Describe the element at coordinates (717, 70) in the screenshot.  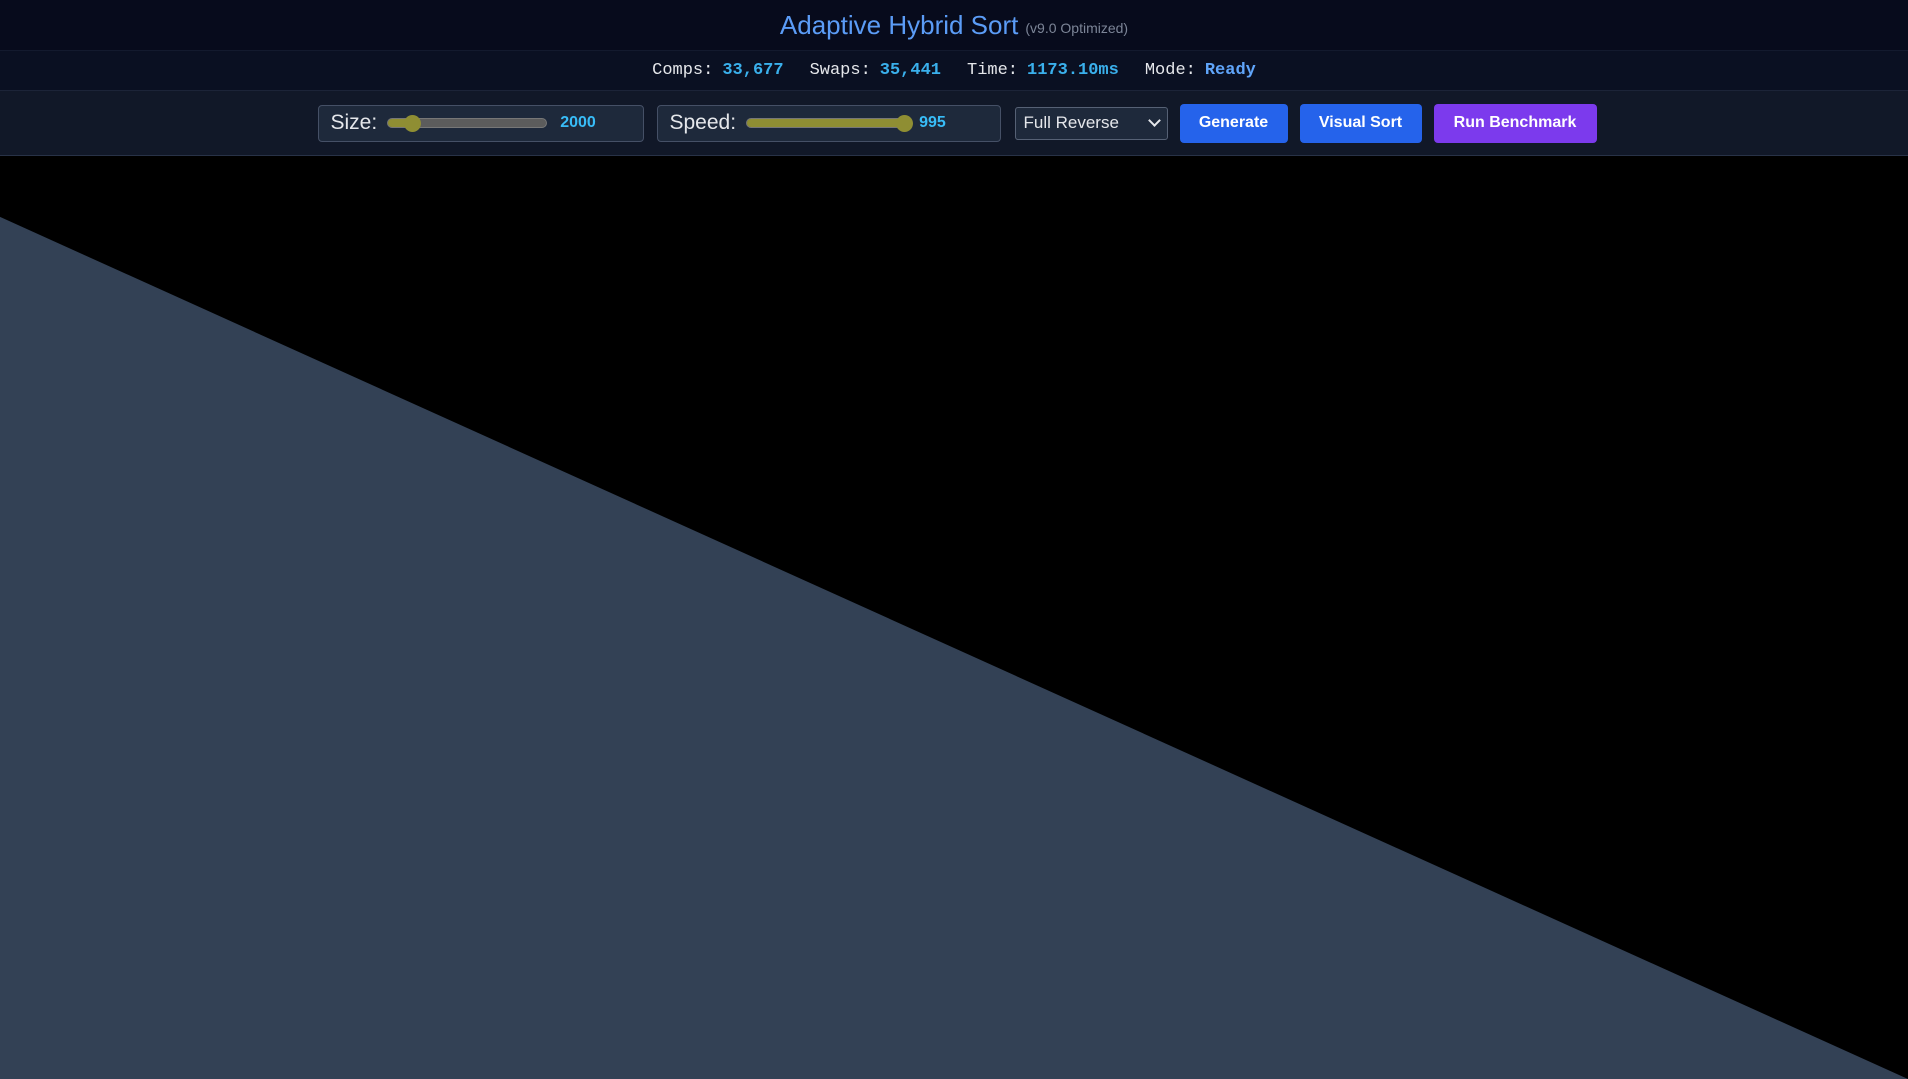
I see `stat-comps: Comps: 33,677` at that location.